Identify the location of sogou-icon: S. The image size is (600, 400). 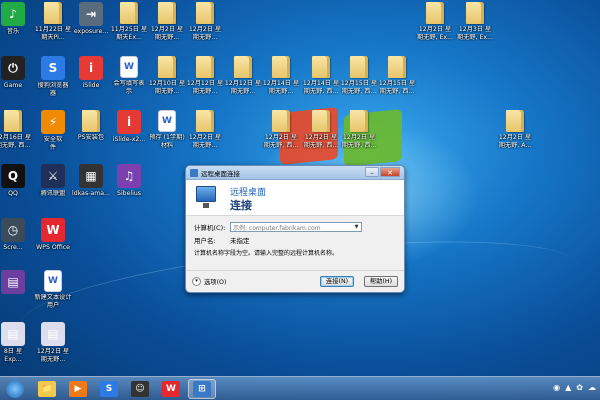
(109, 388).